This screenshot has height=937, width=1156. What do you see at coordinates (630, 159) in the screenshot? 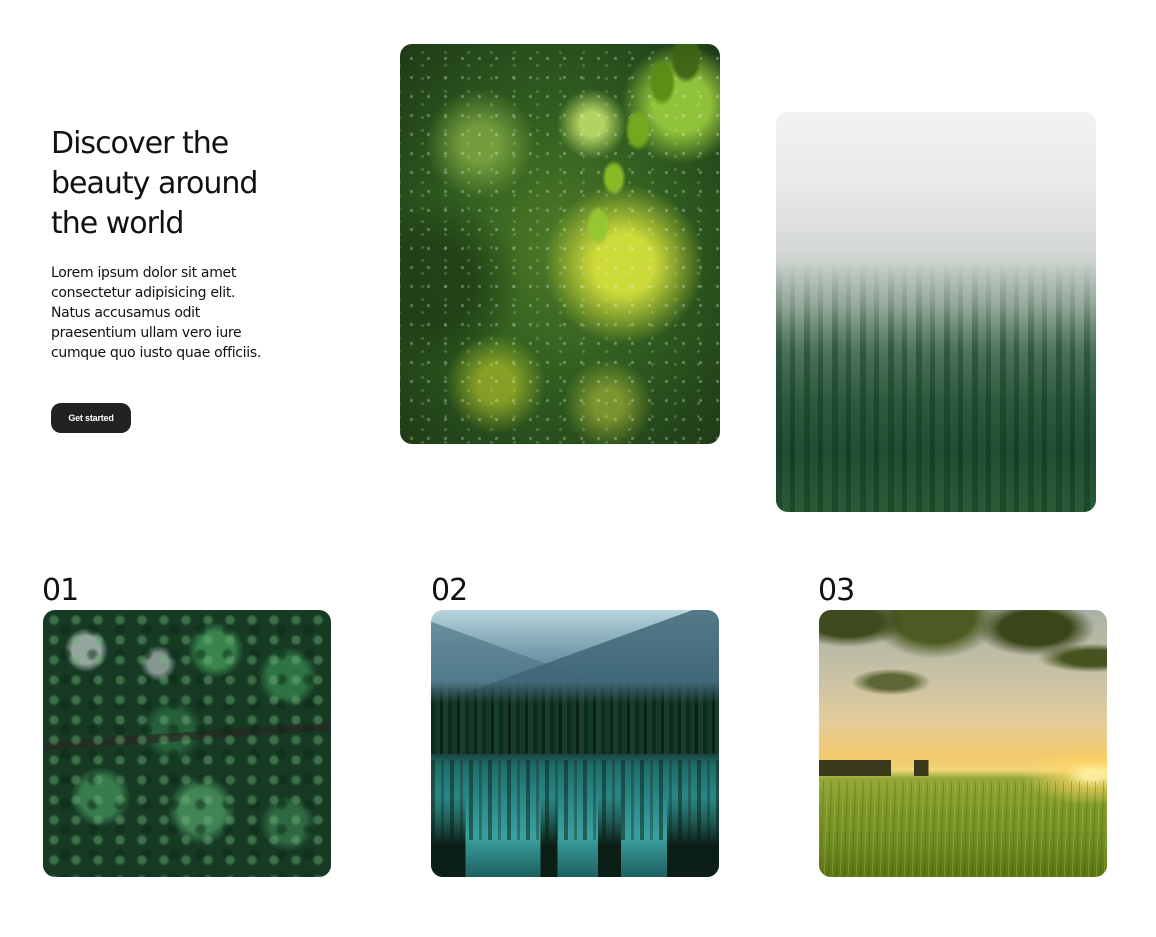
I see `leaf-branch` at bounding box center [630, 159].